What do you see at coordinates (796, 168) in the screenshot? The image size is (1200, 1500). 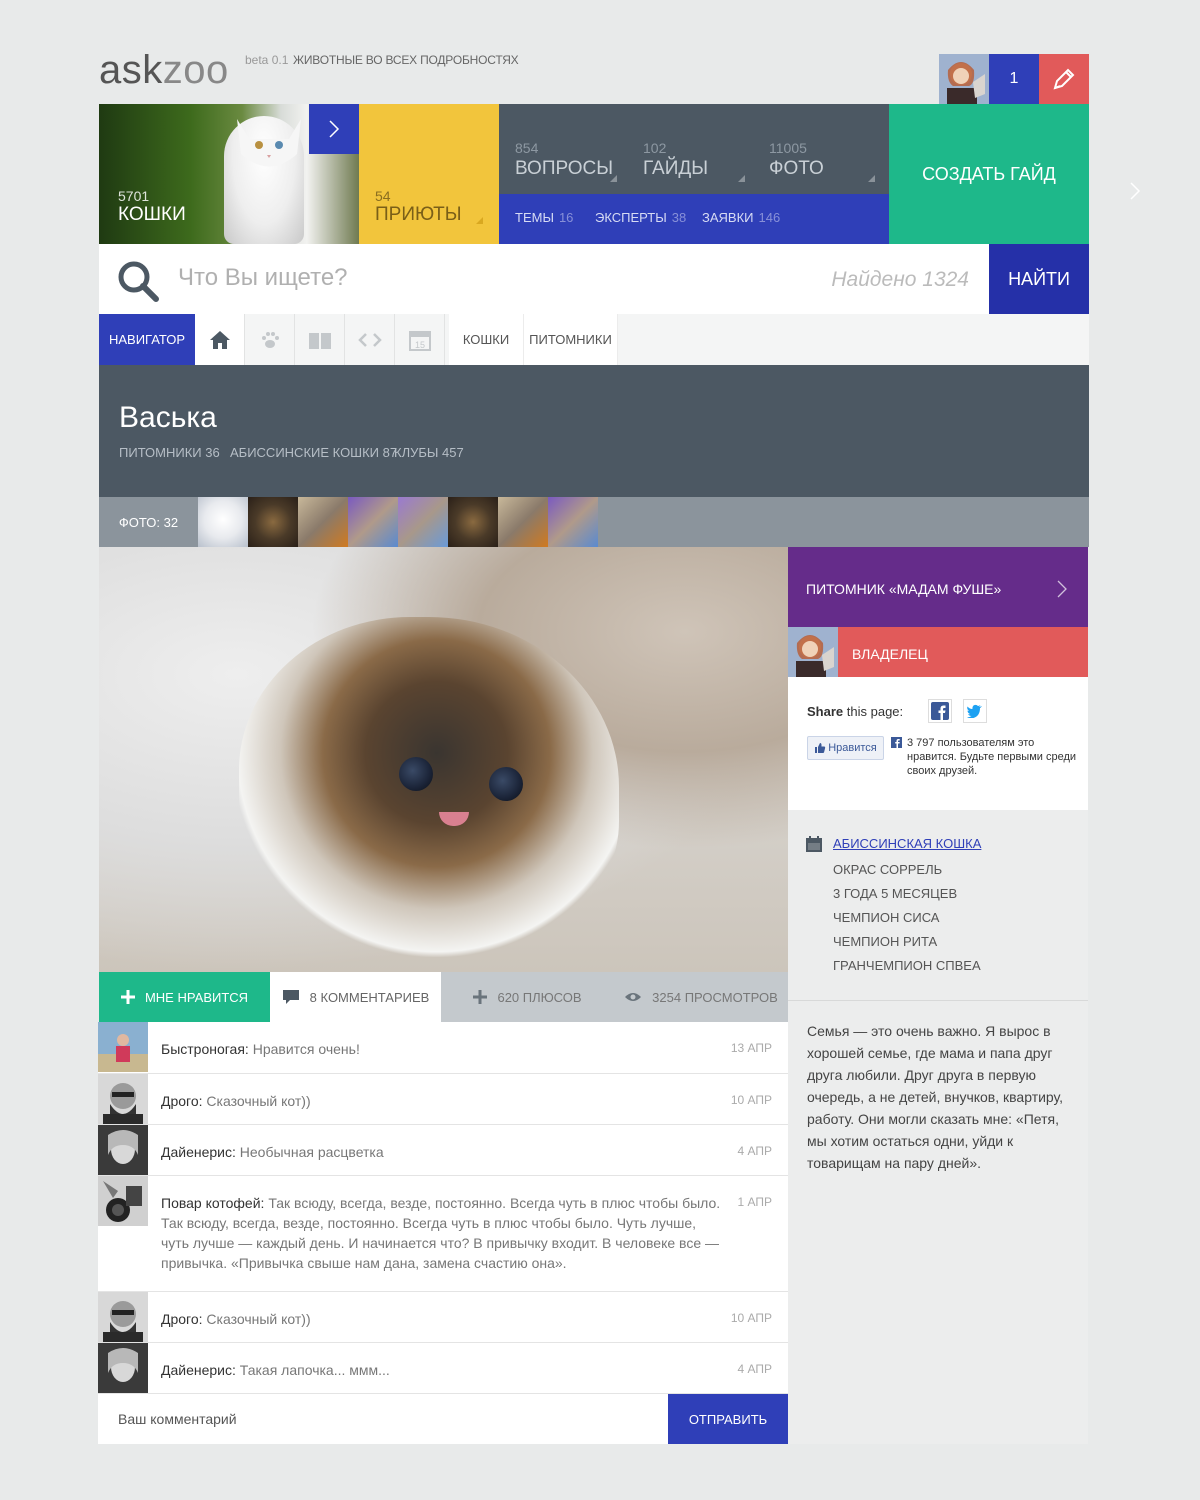 I see `photos-label: ФОТО` at bounding box center [796, 168].